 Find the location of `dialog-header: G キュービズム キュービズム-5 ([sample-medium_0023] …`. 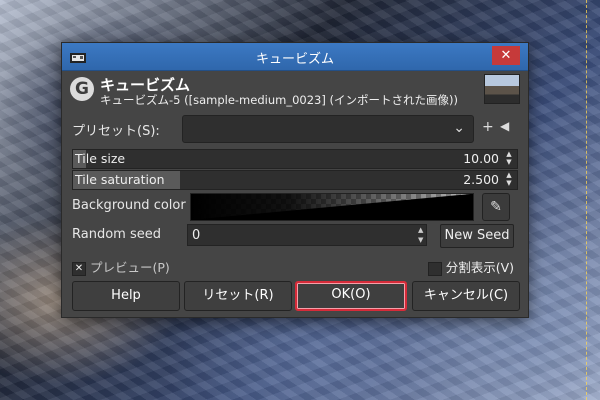

dialog-header: G キュービズム キュービズム-5 ([sample-medium_0023] … is located at coordinates (295, 93).